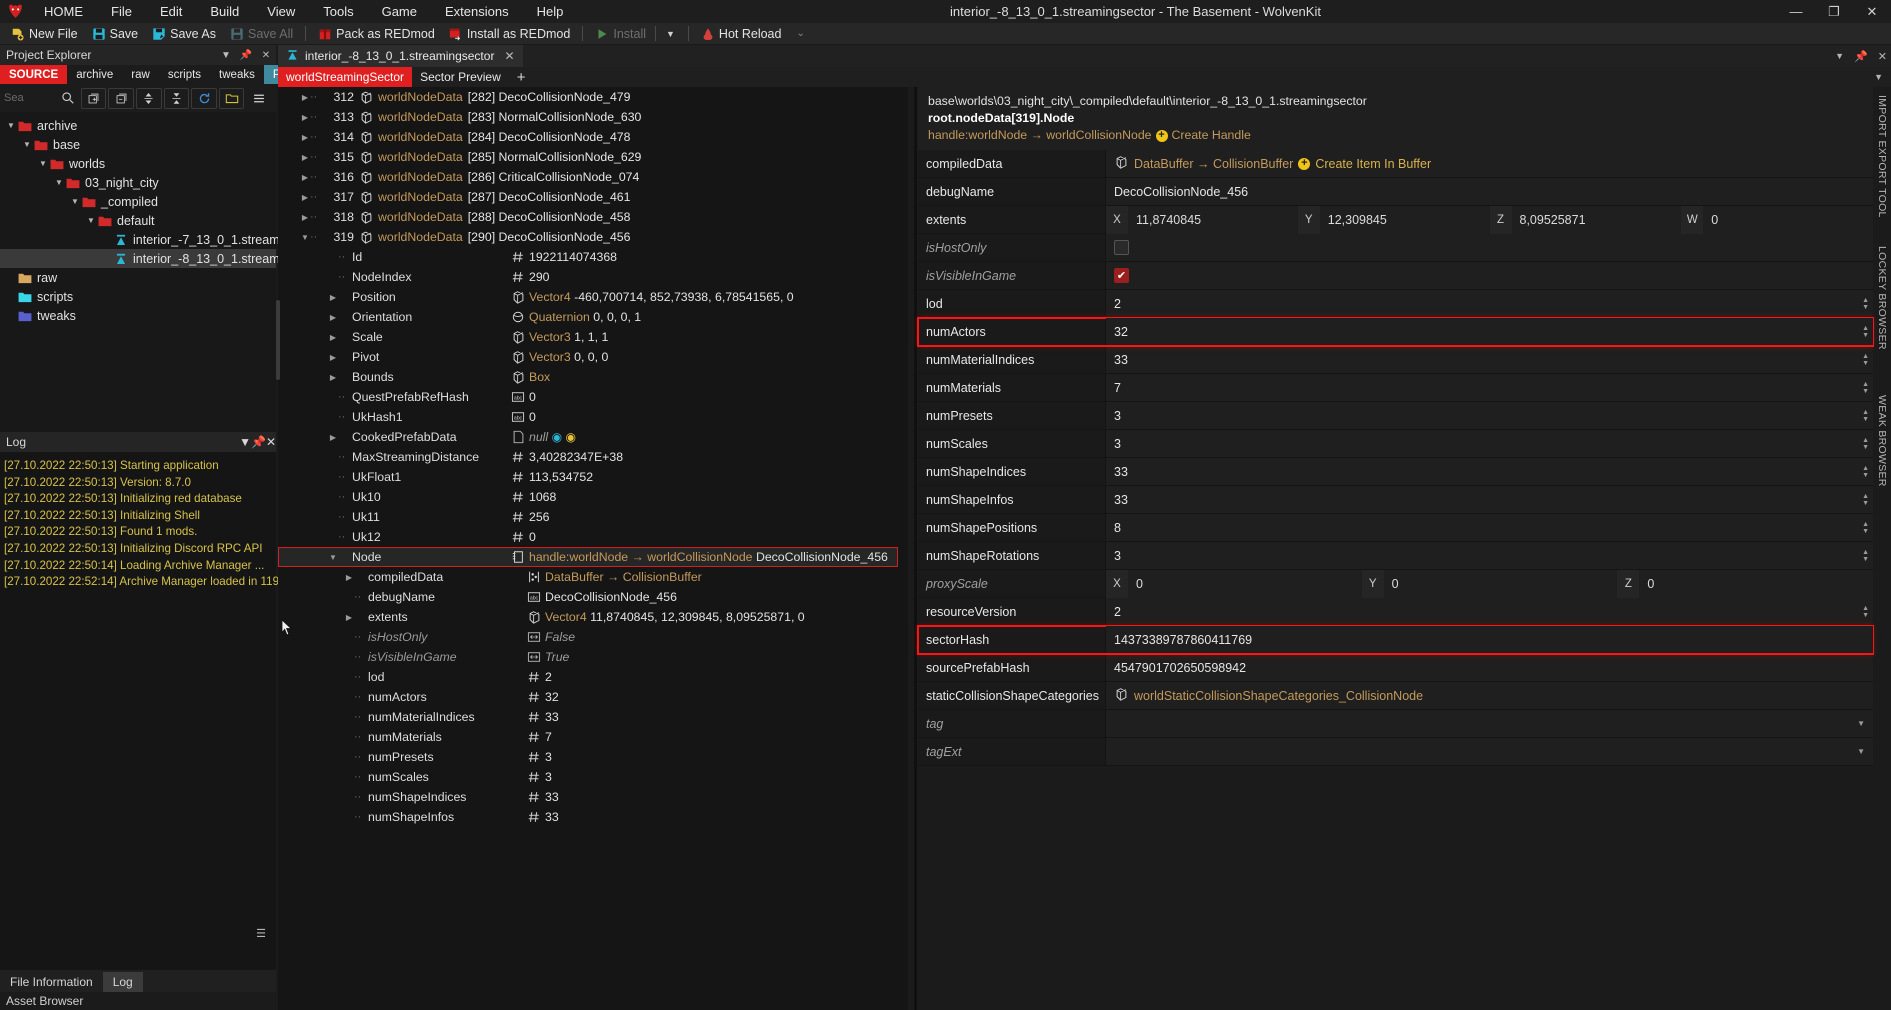  I want to click on save-button: Save, so click(115, 34).